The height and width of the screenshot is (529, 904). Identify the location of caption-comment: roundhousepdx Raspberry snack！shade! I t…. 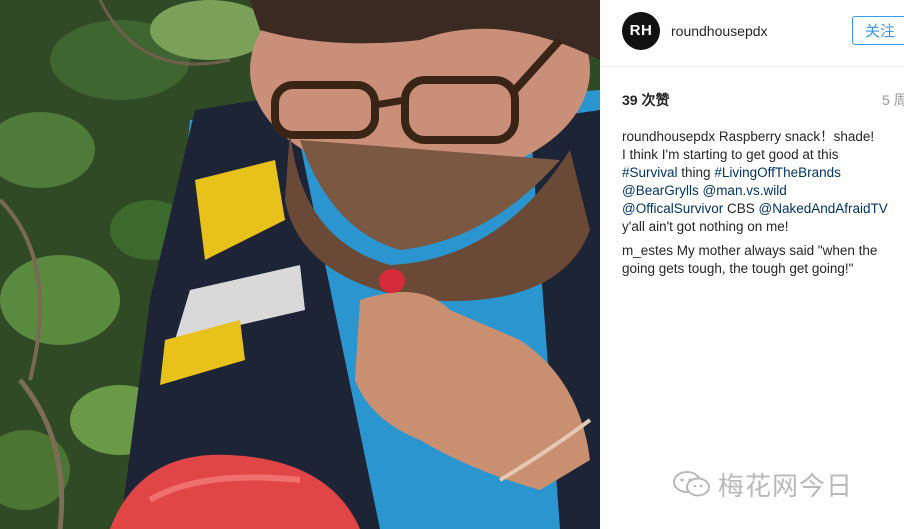
(763, 182).